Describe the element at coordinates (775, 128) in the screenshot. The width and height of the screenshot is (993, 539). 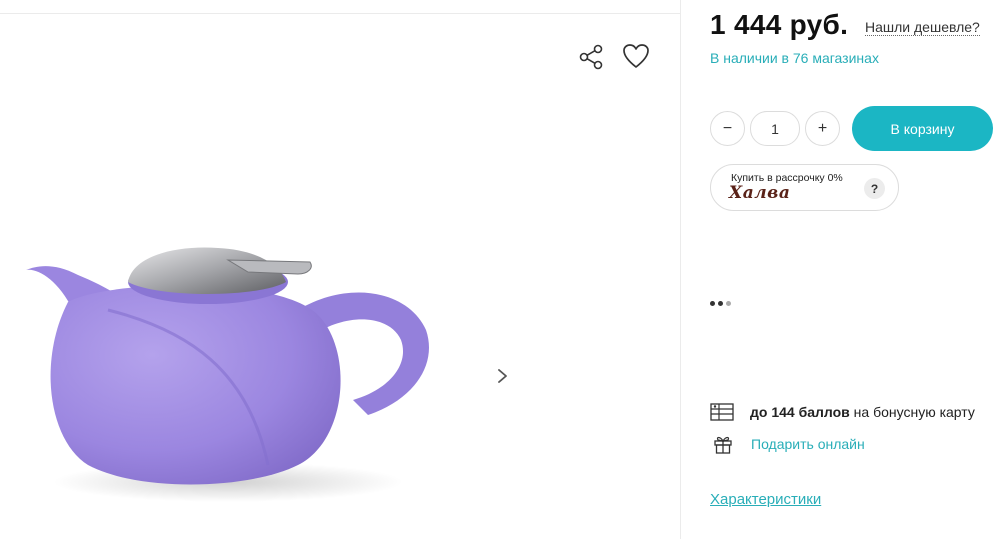
I see `quantity-input` at that location.